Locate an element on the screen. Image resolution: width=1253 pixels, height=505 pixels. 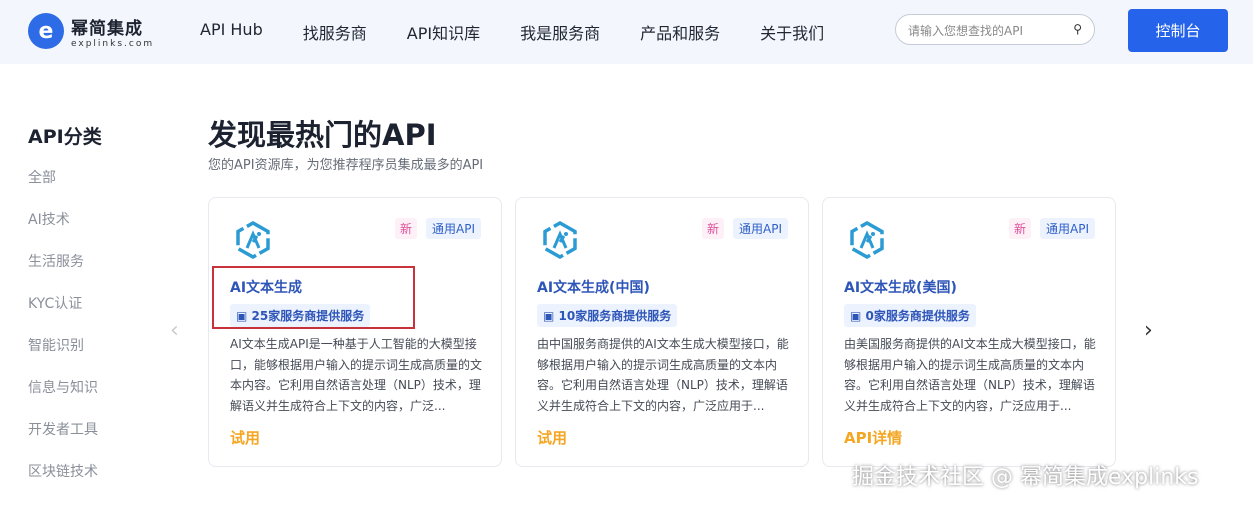
logo-name: 幂简集成 is located at coordinates (107, 28).